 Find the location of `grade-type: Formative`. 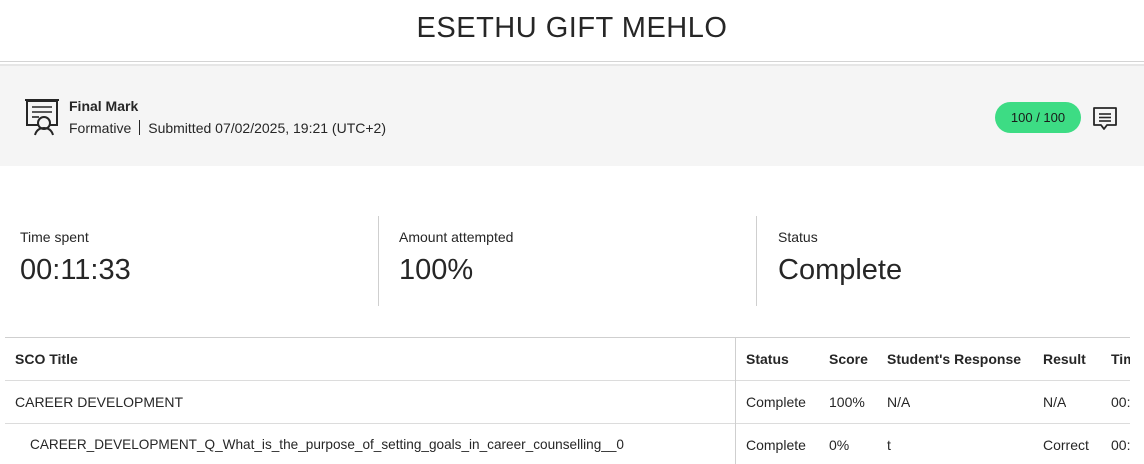

grade-type: Formative is located at coordinates (100, 128).